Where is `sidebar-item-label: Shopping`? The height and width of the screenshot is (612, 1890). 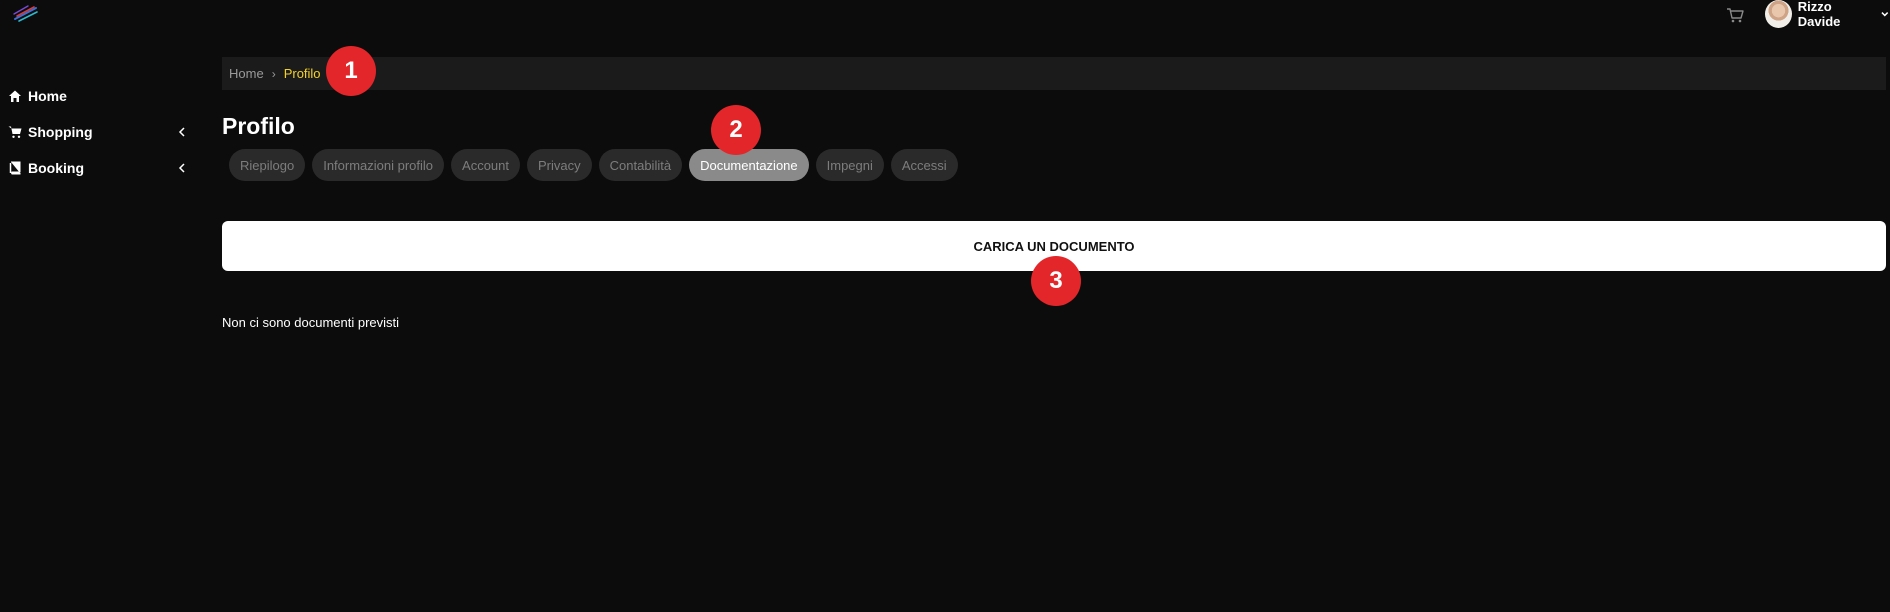
sidebar-item-label: Shopping is located at coordinates (60, 132).